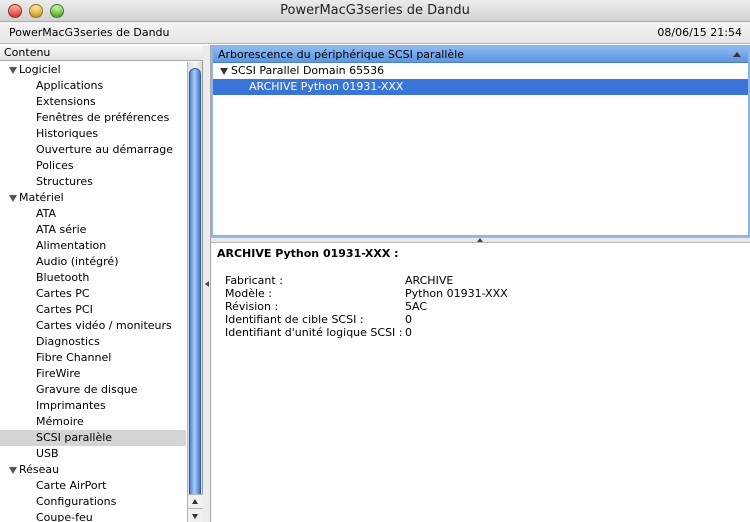  I want to click on sidebar-item: Coupe-feu, so click(93, 516).